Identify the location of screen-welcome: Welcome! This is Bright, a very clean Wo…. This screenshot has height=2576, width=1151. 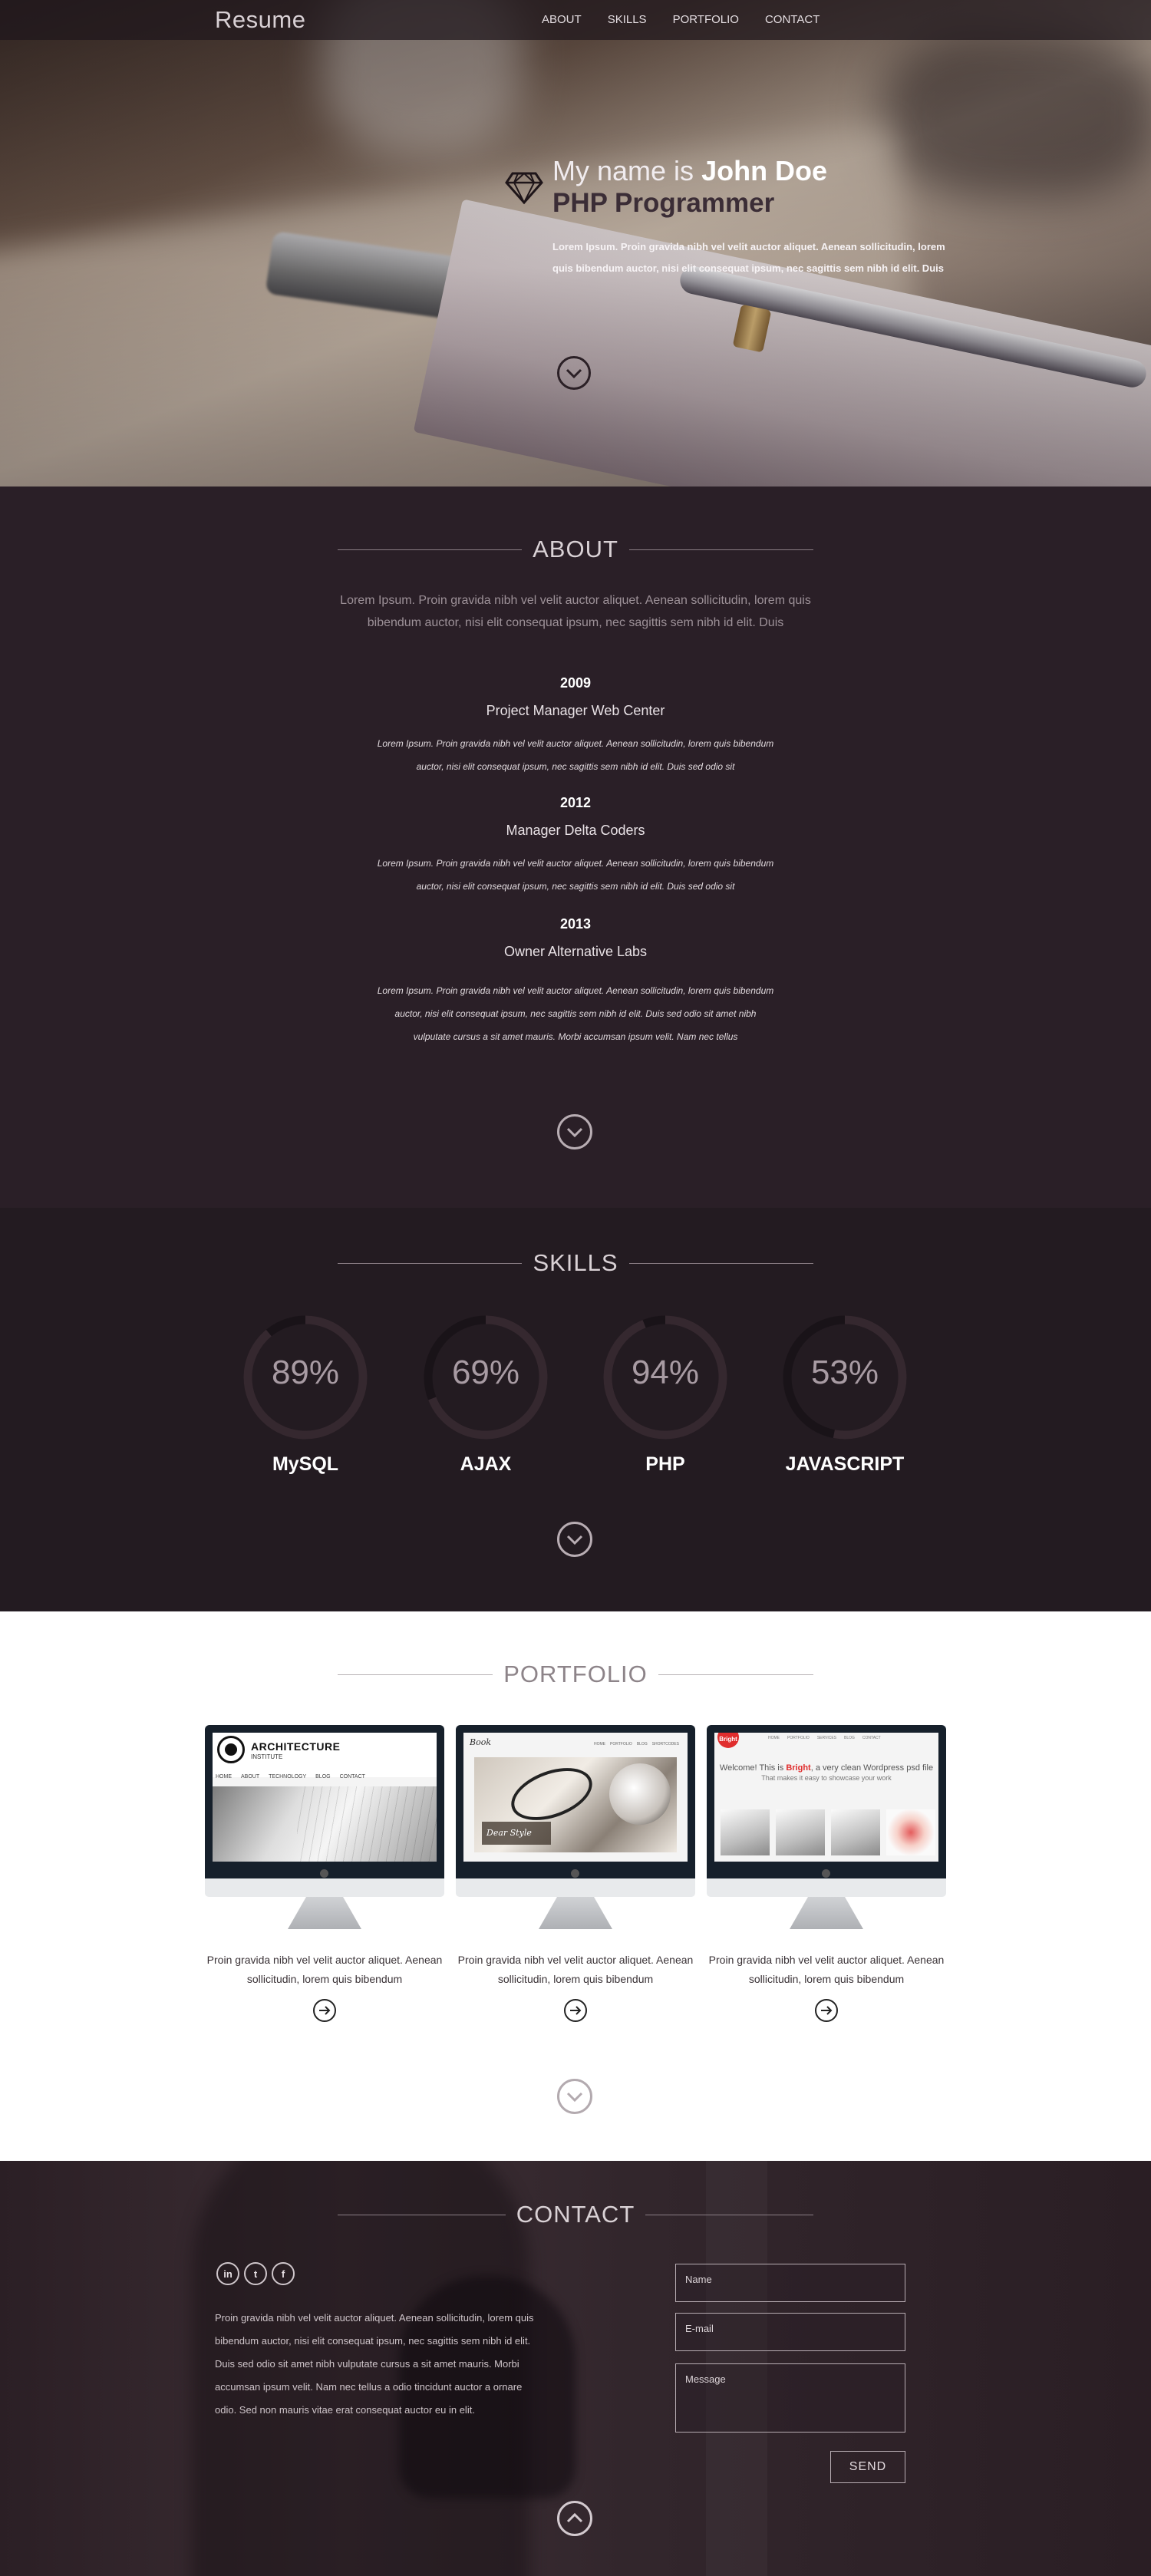
(826, 1768).